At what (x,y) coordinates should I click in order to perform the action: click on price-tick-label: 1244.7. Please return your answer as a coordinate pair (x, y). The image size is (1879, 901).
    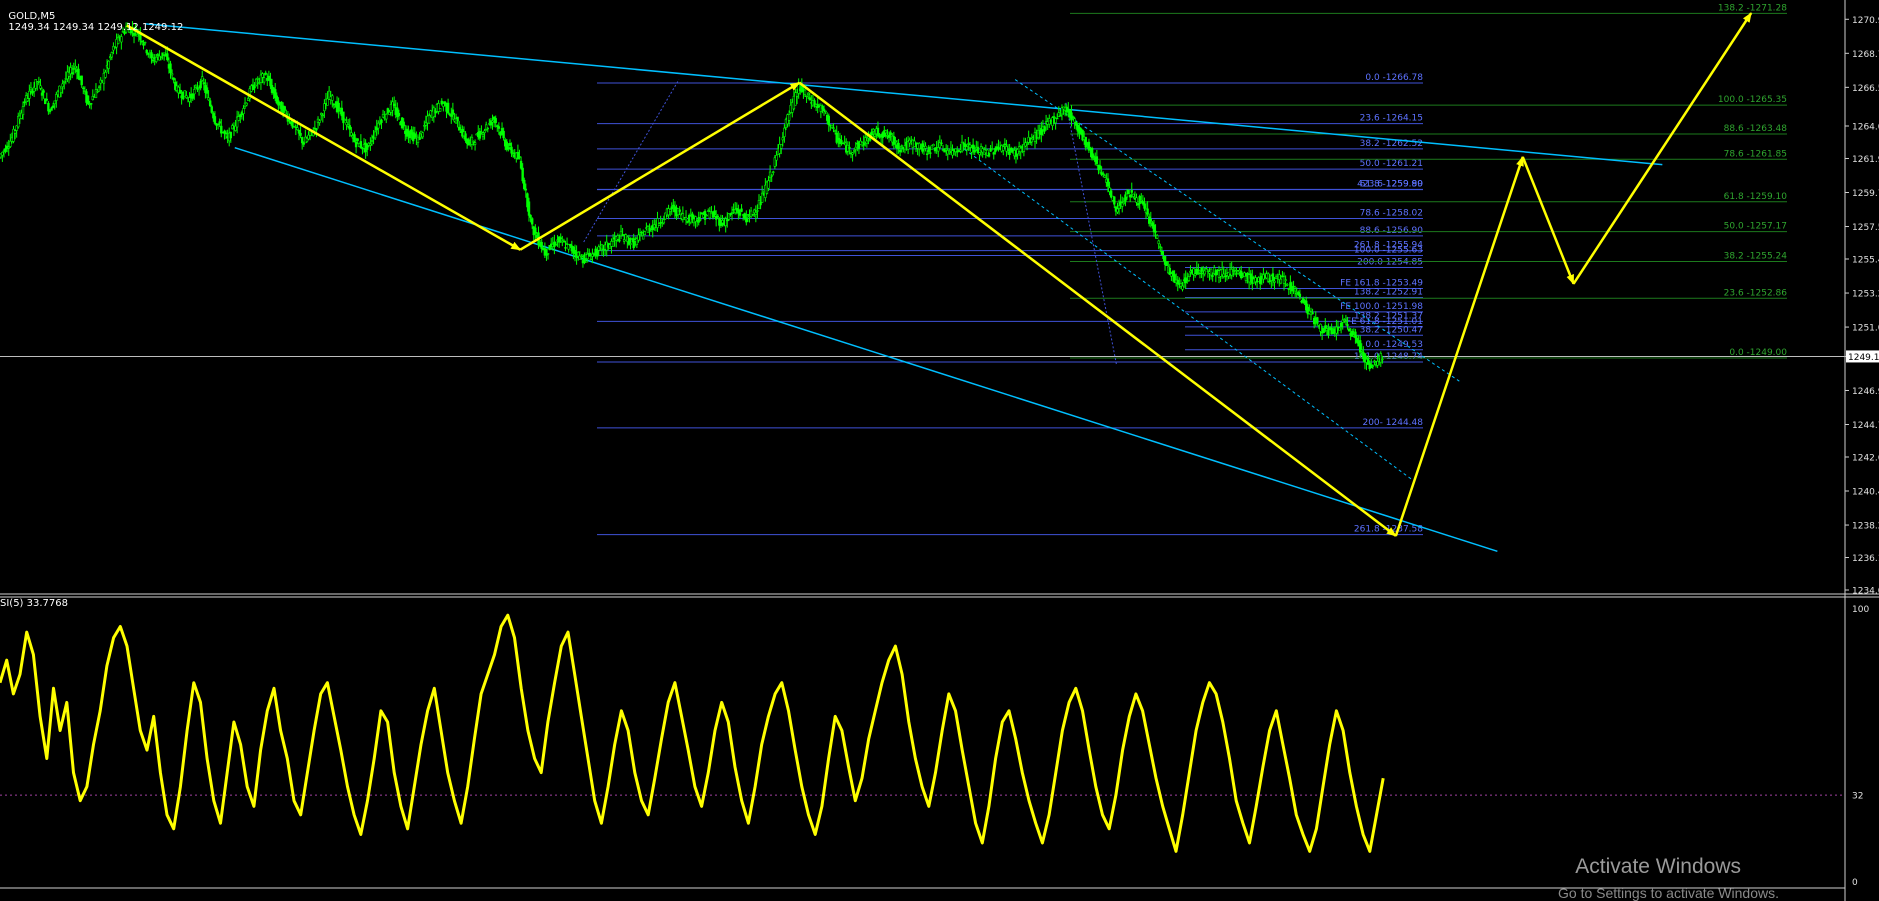
    Looking at the image, I should click on (1865, 426).